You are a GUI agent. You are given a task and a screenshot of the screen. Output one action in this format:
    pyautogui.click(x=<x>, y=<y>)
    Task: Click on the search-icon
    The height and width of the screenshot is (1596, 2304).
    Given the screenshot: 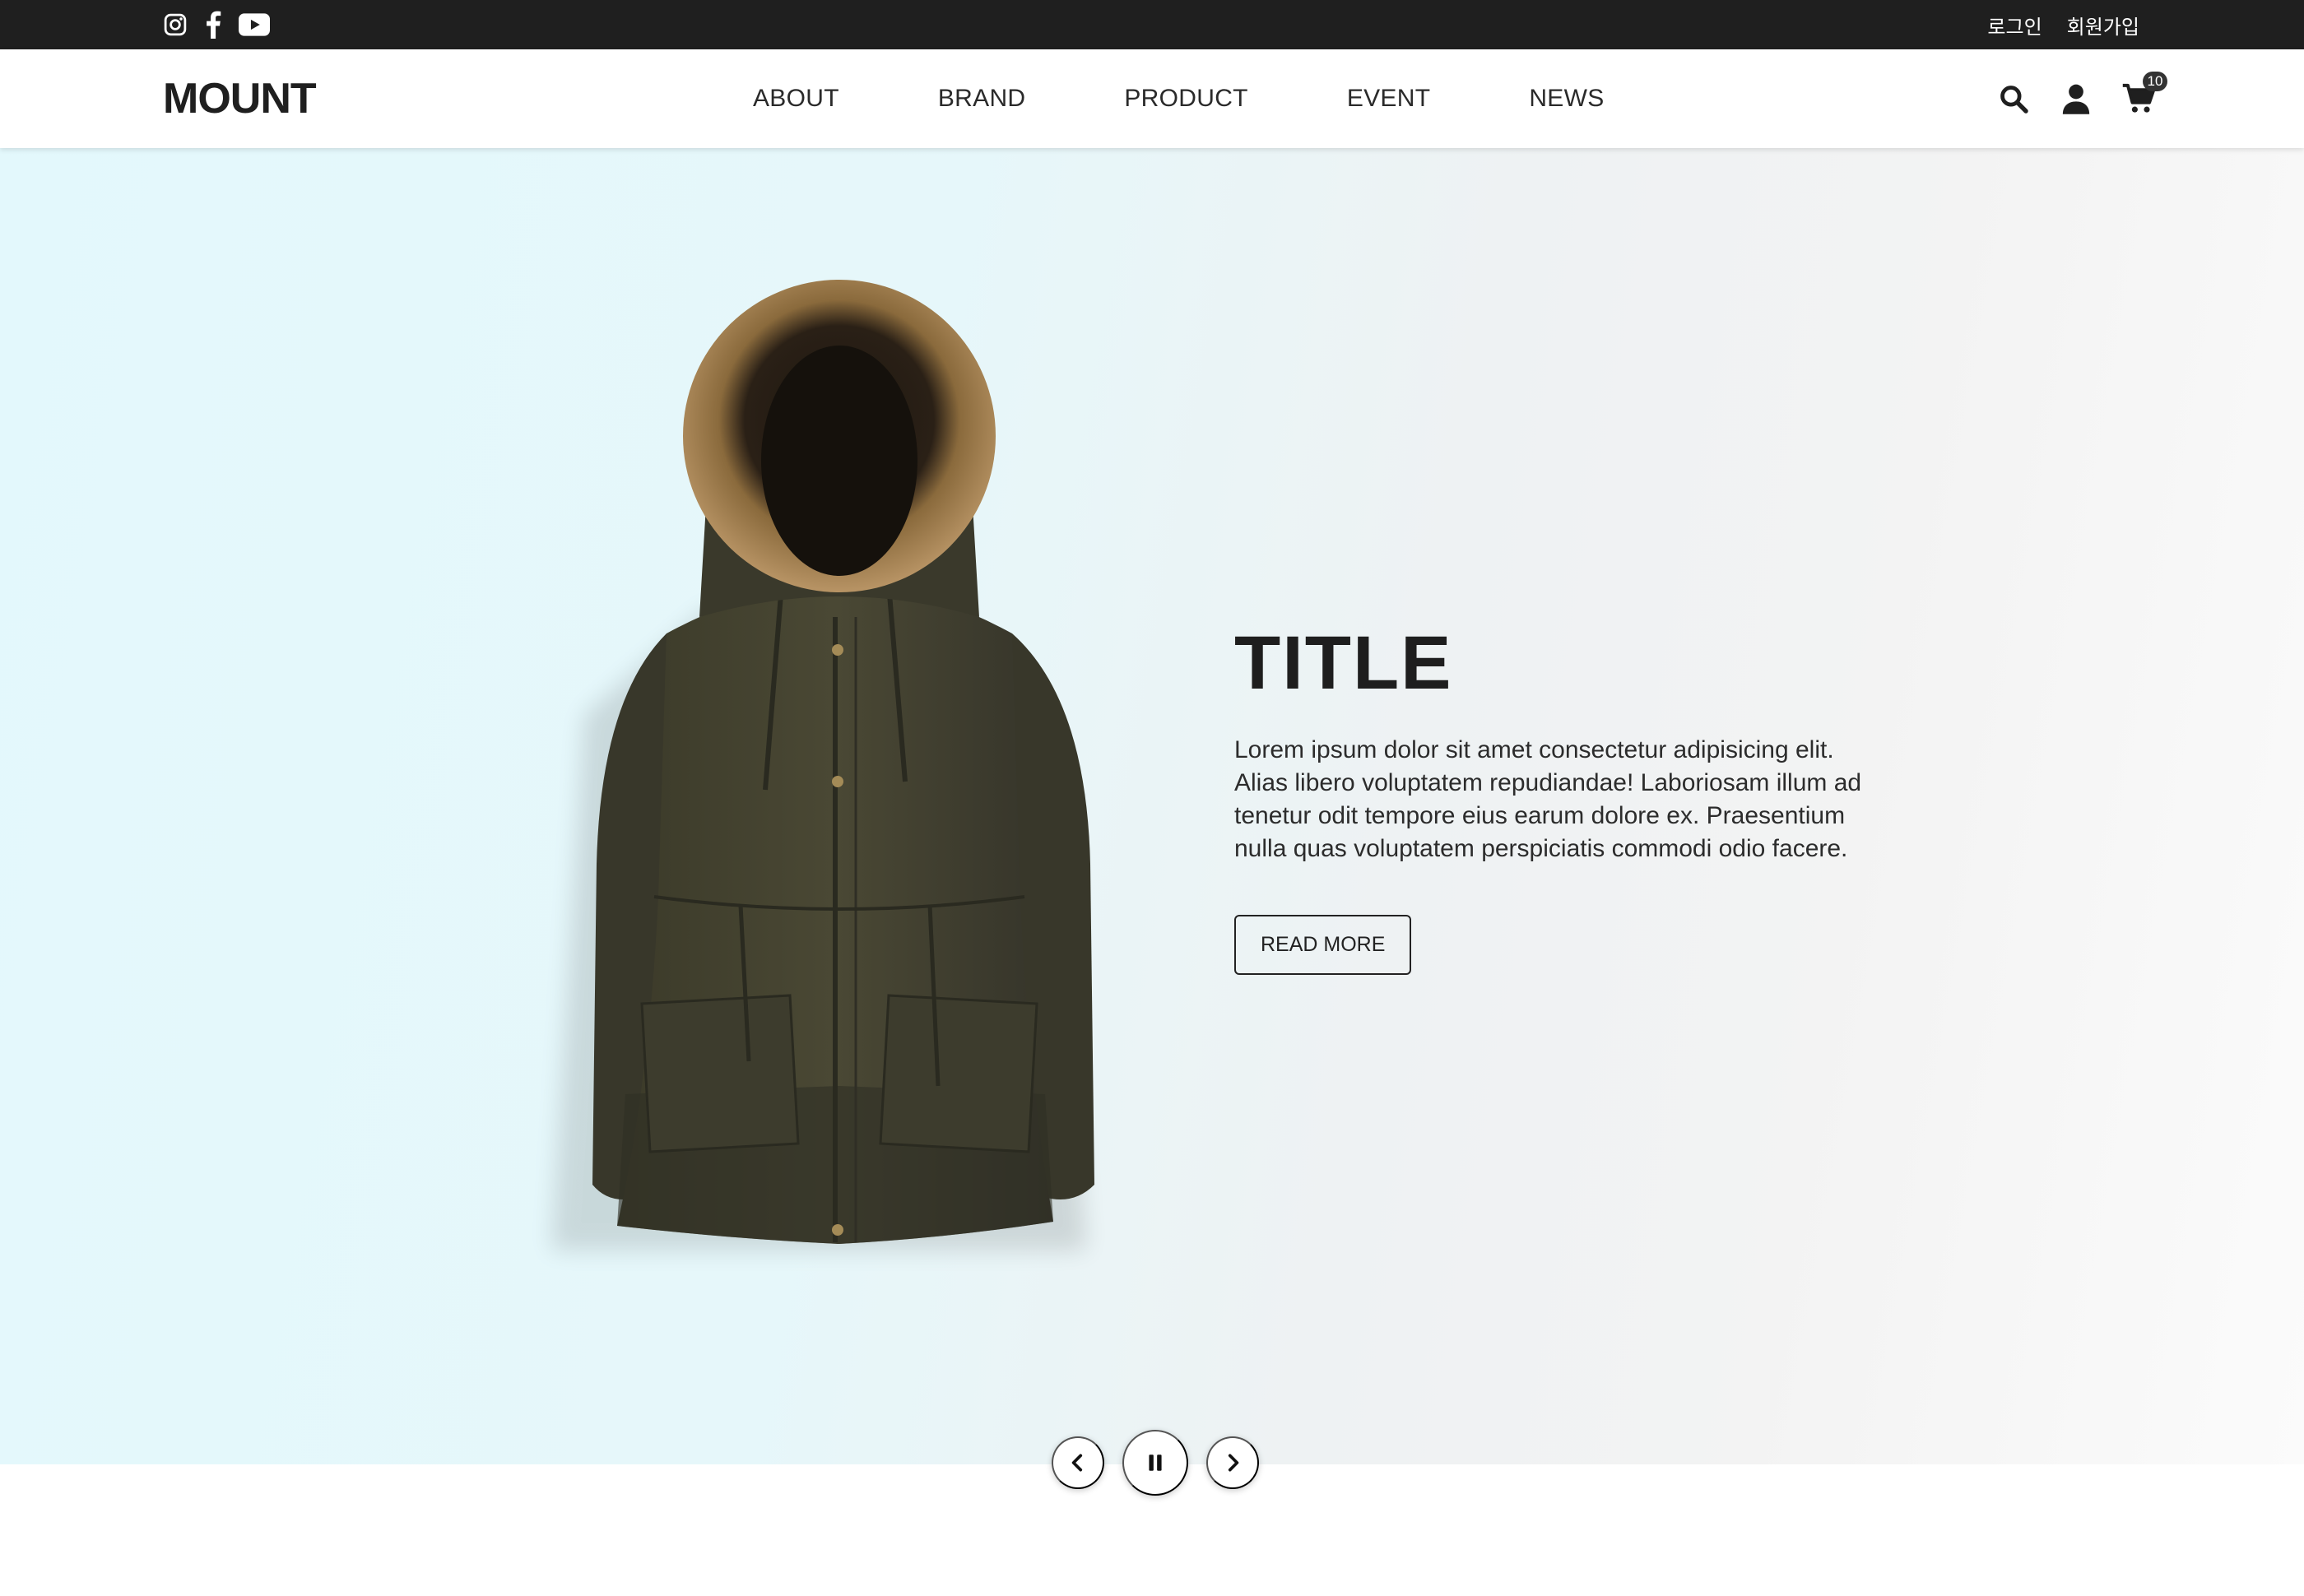 What is the action you would take?
    pyautogui.click(x=2013, y=98)
    